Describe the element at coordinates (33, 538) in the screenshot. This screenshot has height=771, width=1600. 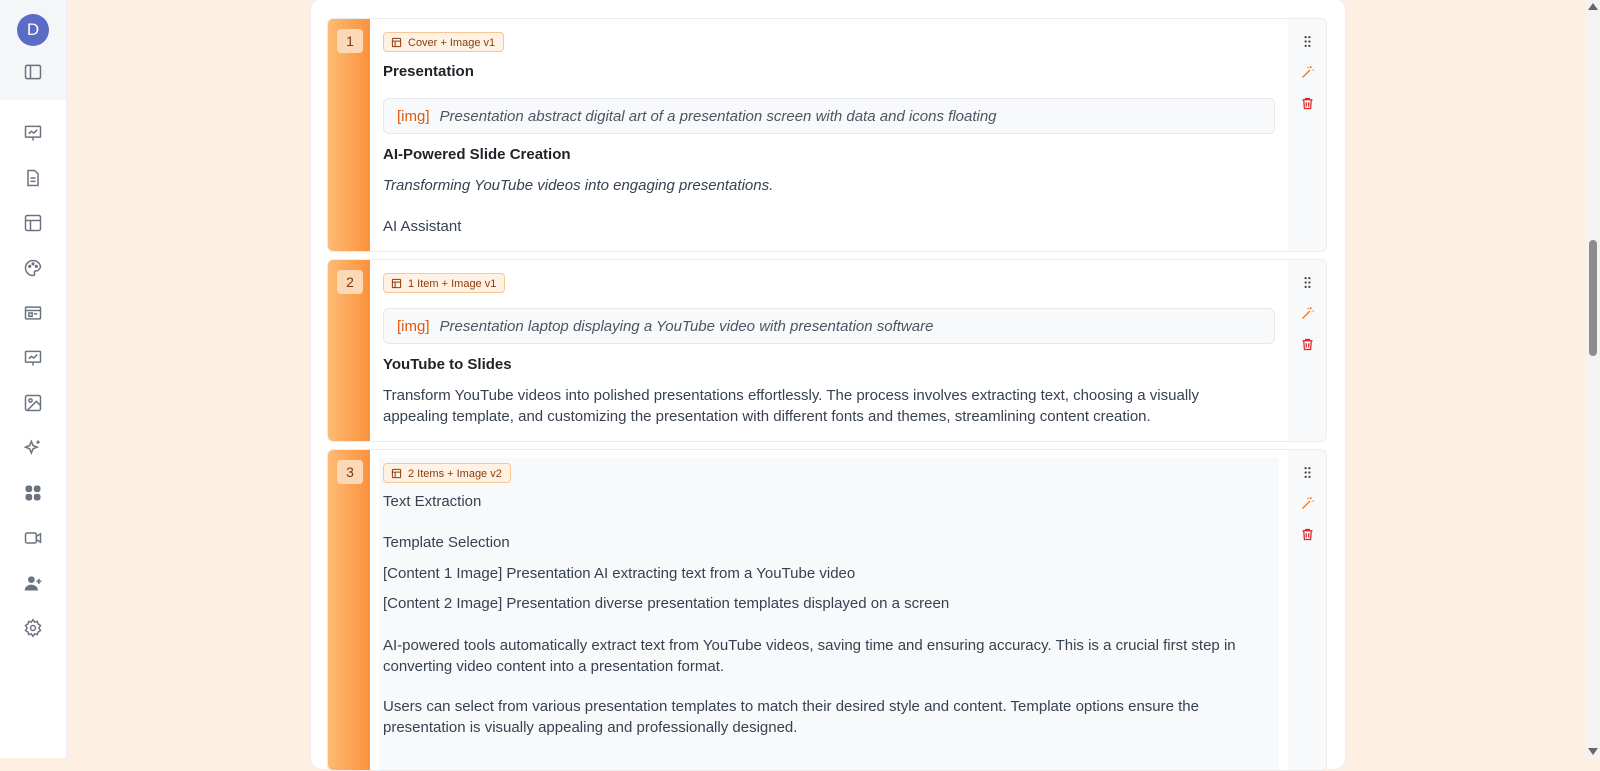
I see `video-icon` at that location.